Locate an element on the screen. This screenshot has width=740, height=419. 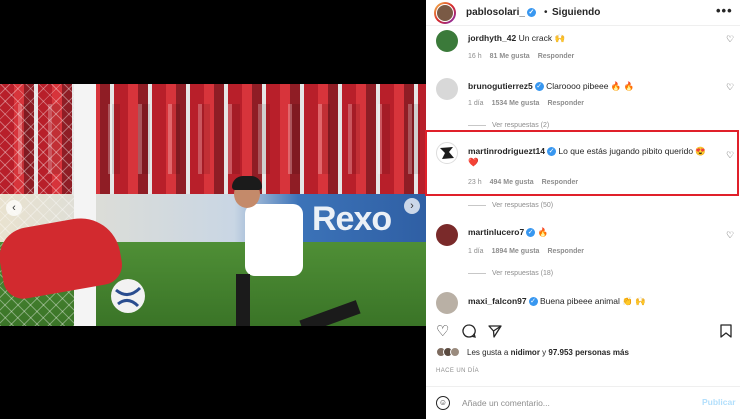
comment-body: Un crack 🙌 is located at coordinates (542, 38).